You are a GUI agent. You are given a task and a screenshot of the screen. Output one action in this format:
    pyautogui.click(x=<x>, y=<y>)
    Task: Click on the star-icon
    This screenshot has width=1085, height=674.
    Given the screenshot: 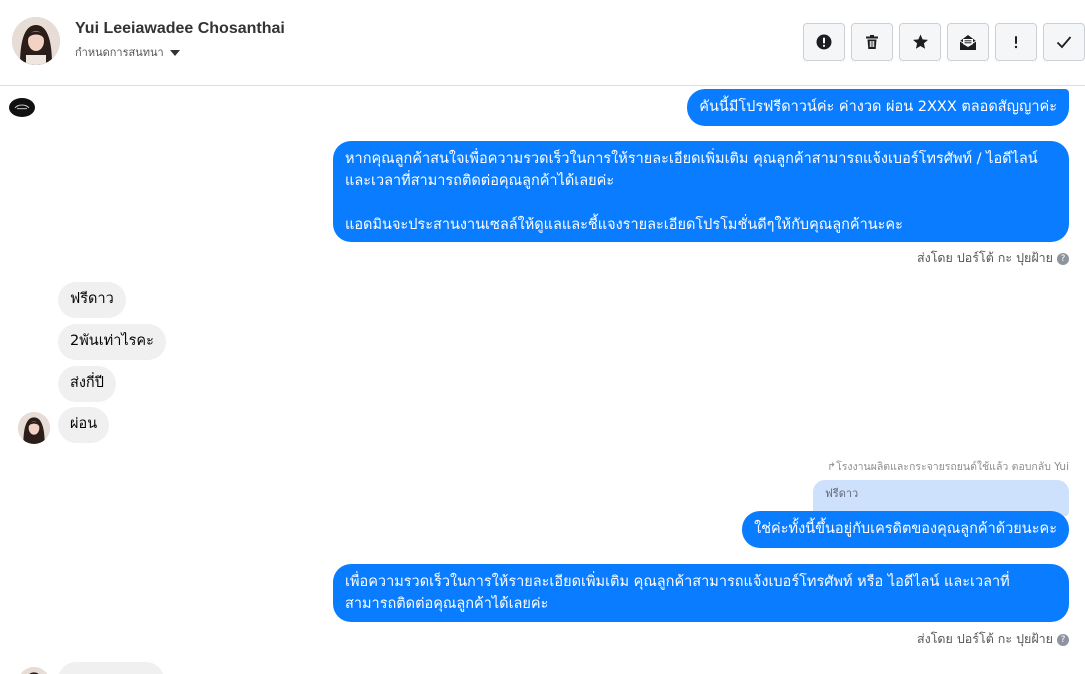 What is the action you would take?
    pyautogui.click(x=920, y=41)
    